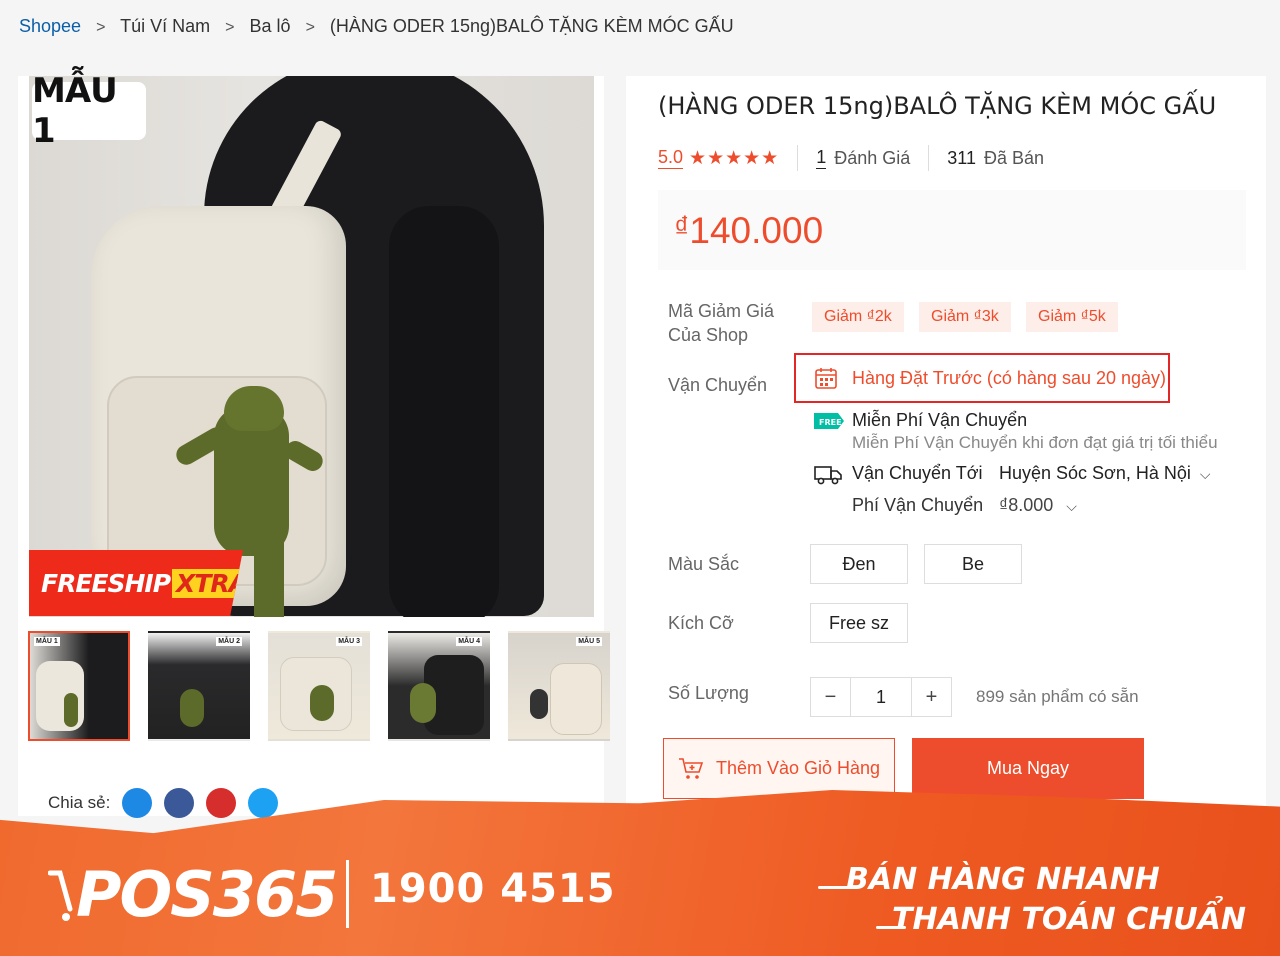  What do you see at coordinates (858, 317) in the screenshot?
I see `voucher-2k: Giảm ₫2k` at bounding box center [858, 317].